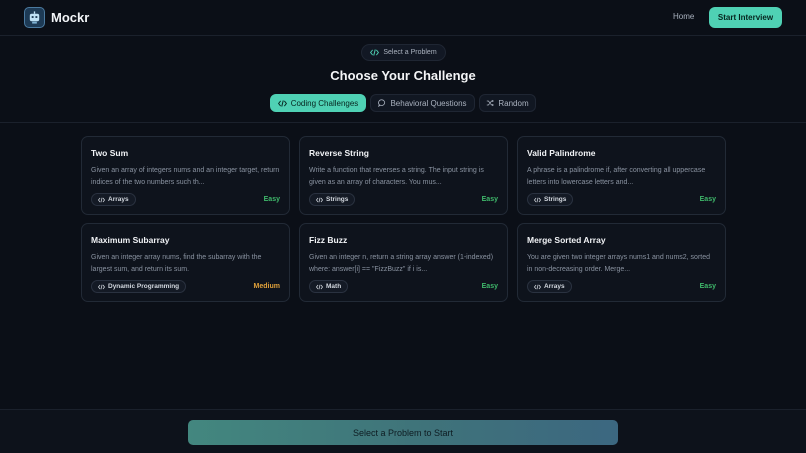  I want to click on select-problem-pill: Select a Problem, so click(403, 52).